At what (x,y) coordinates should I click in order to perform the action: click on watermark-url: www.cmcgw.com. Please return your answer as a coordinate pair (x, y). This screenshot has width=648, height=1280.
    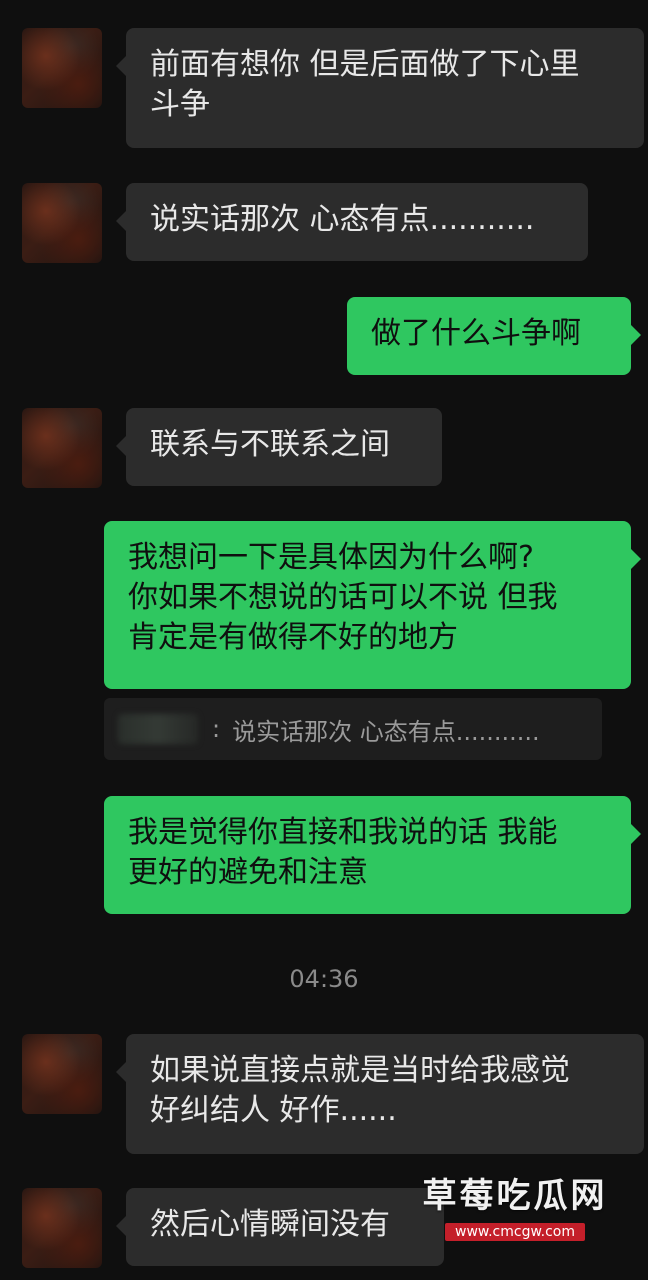
    Looking at the image, I should click on (515, 1232).